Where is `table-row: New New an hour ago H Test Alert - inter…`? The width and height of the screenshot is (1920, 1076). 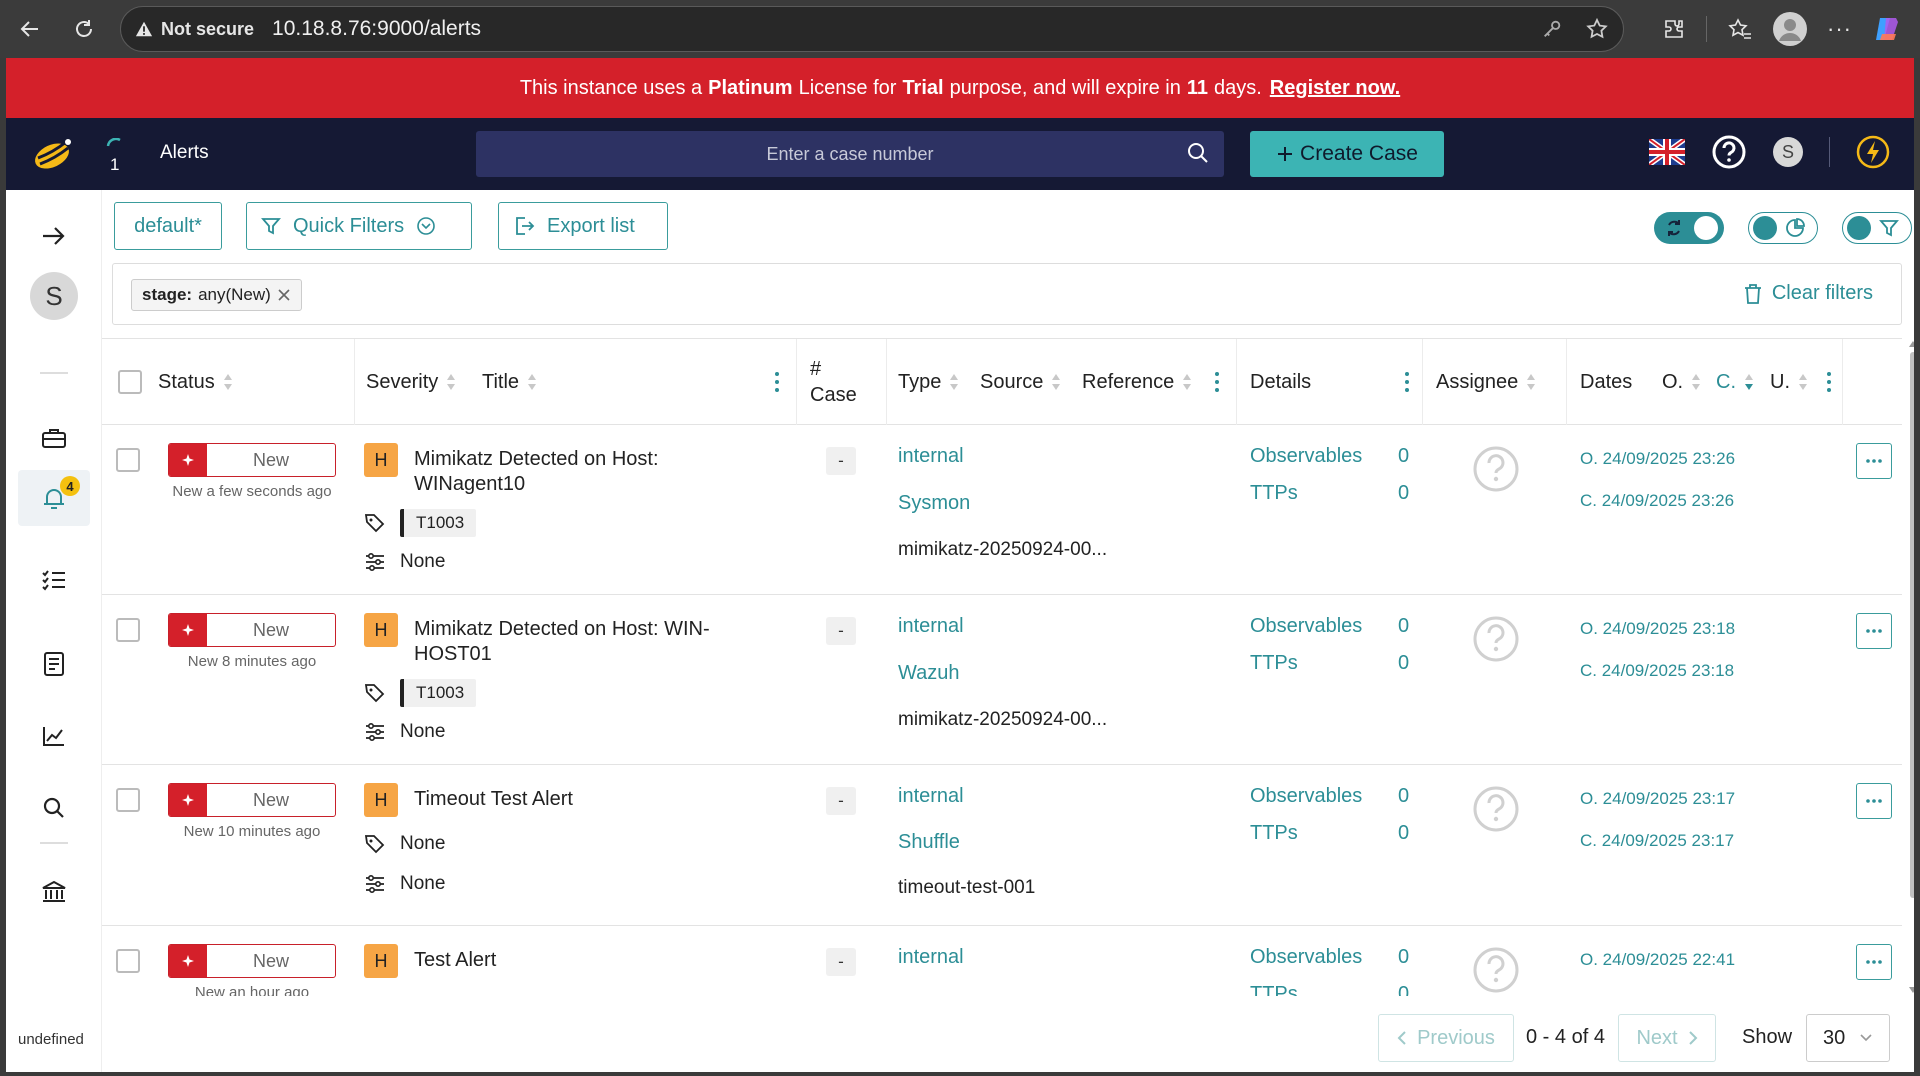 table-row: New New an hour ago H Test Alert - inter… is located at coordinates (1002, 961).